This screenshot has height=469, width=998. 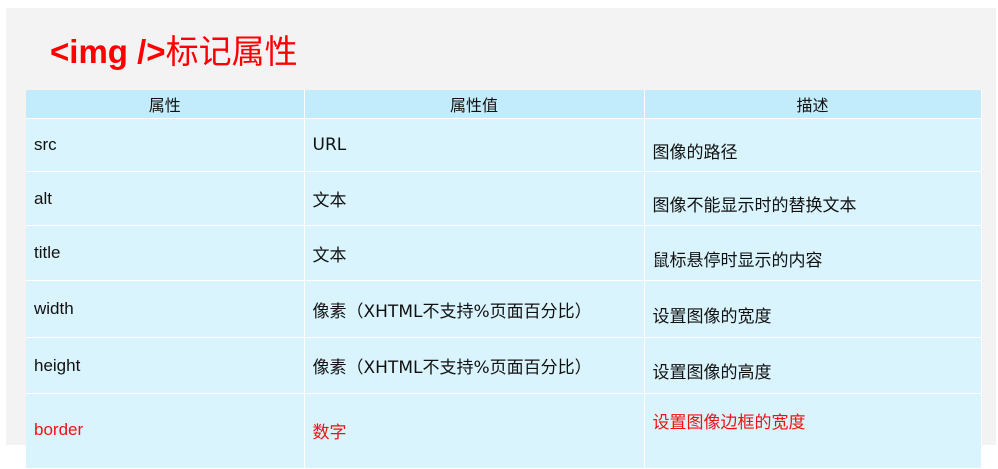 What do you see at coordinates (165, 365) in the screenshot?
I see `cell-attribute-name: height` at bounding box center [165, 365].